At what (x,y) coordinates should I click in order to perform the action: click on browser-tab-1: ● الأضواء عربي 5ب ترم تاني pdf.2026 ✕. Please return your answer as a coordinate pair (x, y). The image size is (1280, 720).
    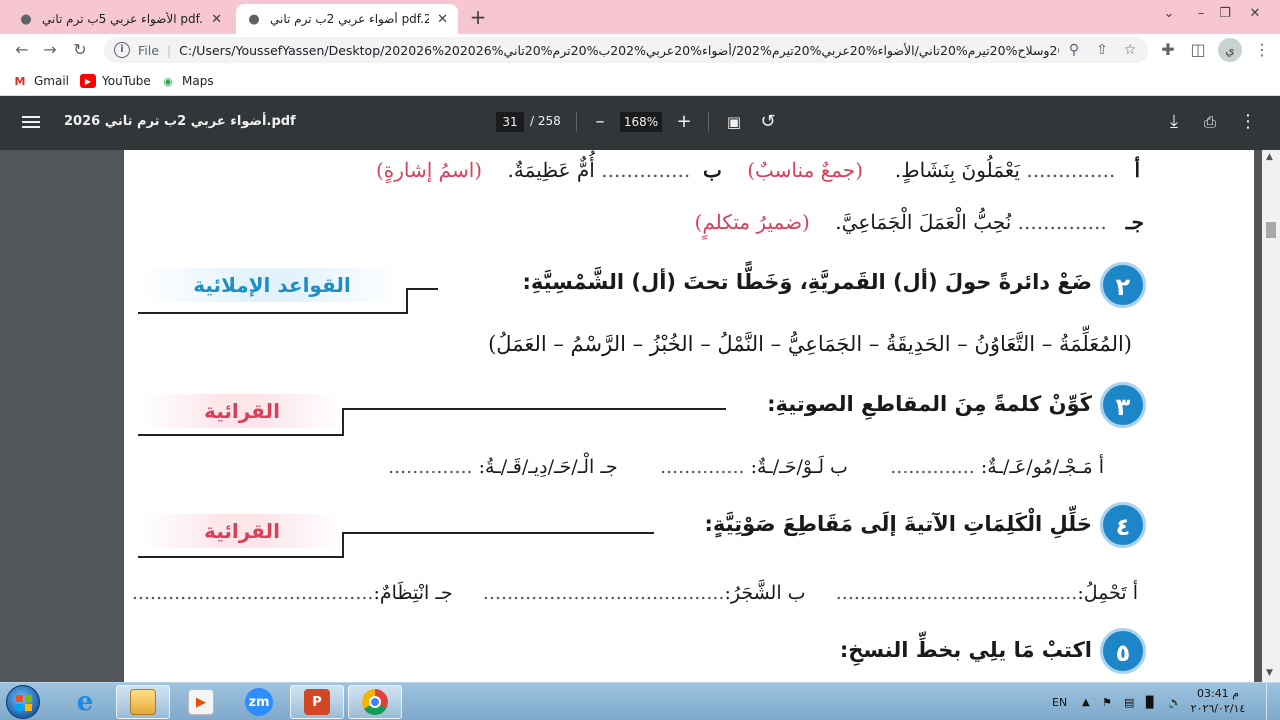
    Looking at the image, I should click on (120, 19).